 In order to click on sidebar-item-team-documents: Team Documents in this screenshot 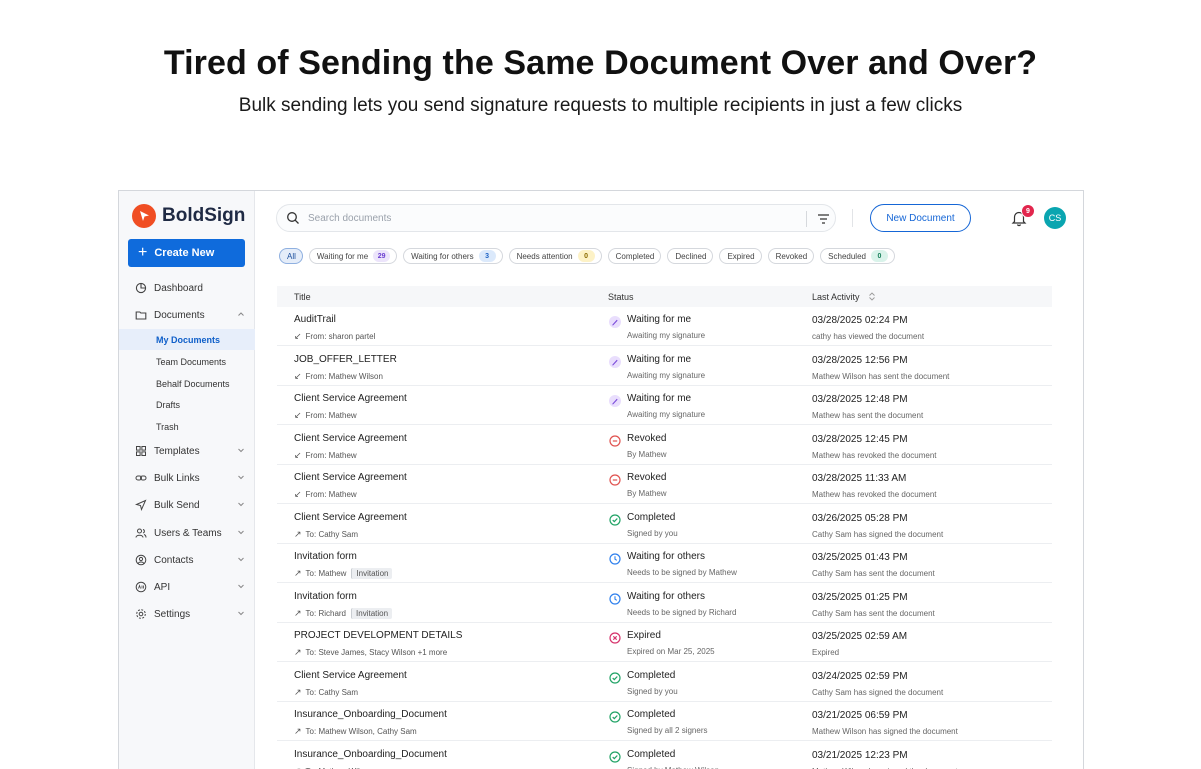, I will do `click(187, 361)`.